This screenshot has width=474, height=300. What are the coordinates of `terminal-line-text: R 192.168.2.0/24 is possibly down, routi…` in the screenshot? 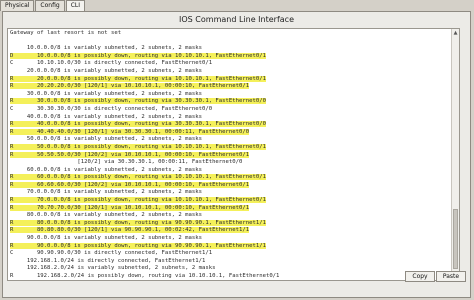 It's located at (145, 276).